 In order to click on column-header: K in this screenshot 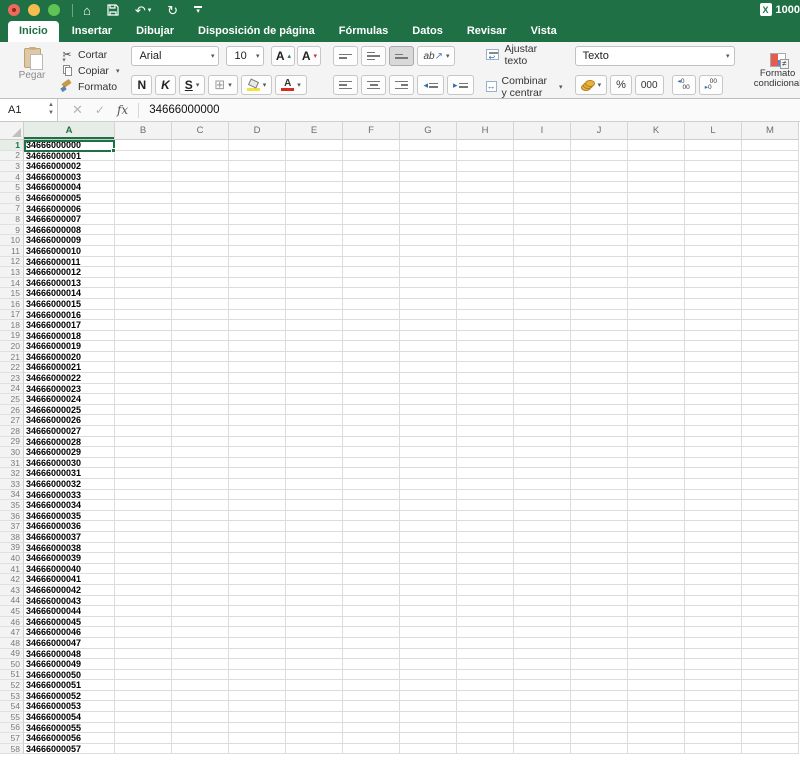, I will do `click(656, 131)`.